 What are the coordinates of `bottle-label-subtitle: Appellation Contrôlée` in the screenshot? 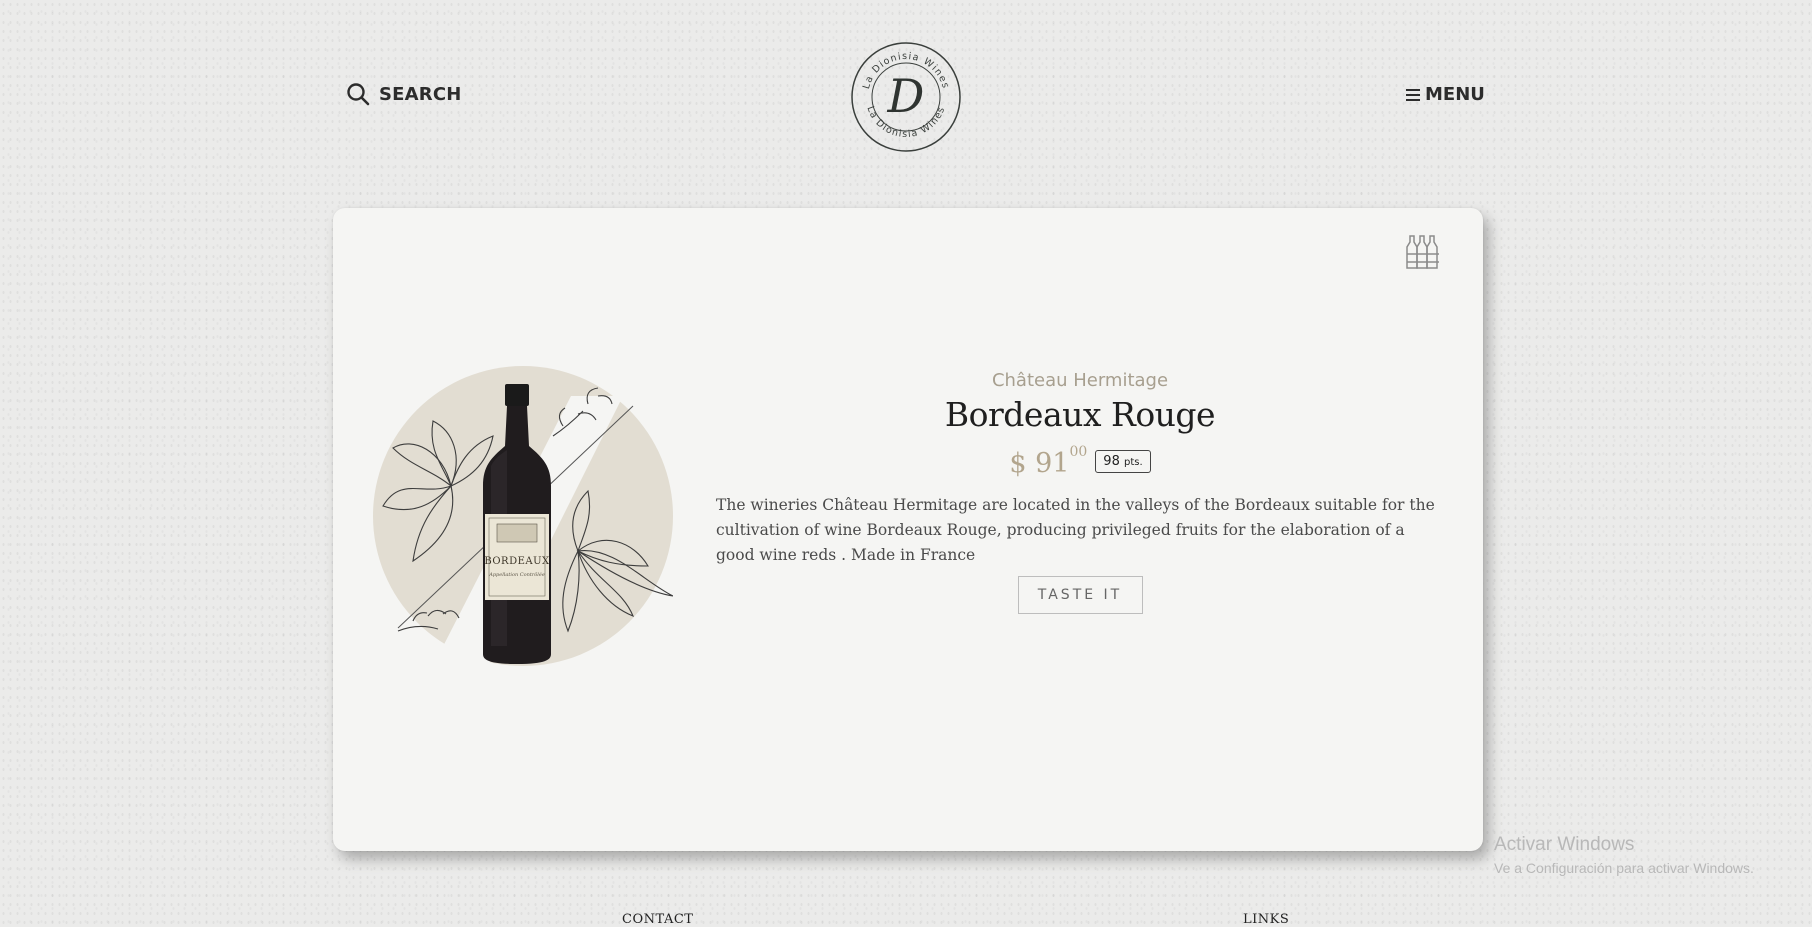 It's located at (516, 574).